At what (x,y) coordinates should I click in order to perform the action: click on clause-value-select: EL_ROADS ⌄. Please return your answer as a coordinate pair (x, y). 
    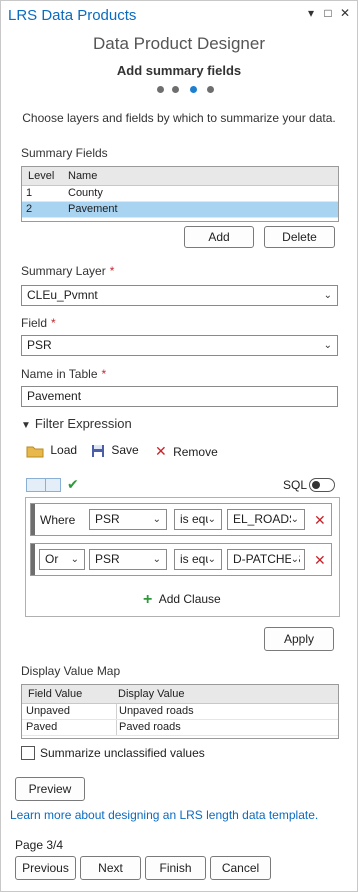
    Looking at the image, I should click on (266, 519).